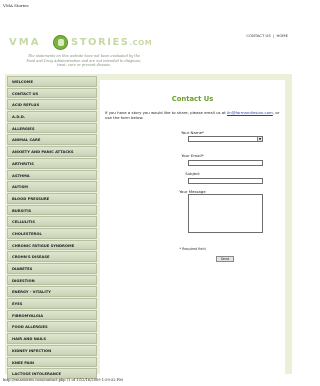  What do you see at coordinates (52, 210) in the screenshot?
I see `sidebar-item-bursitis: BURSITIS` at bounding box center [52, 210].